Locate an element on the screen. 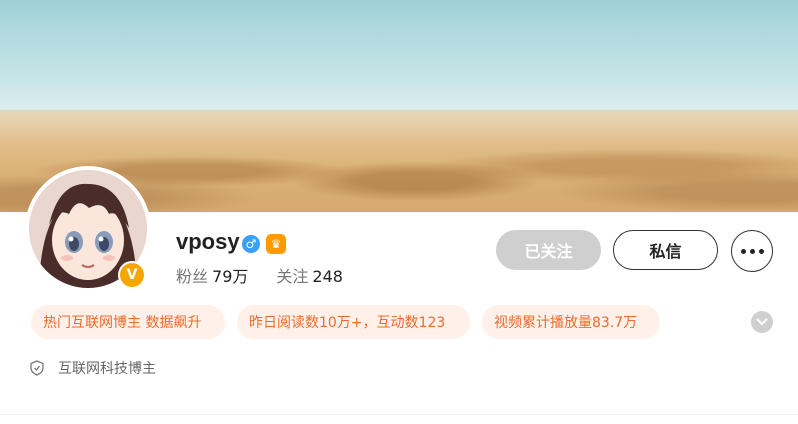 This screenshot has width=798, height=424. following-count: 248 is located at coordinates (327, 276).